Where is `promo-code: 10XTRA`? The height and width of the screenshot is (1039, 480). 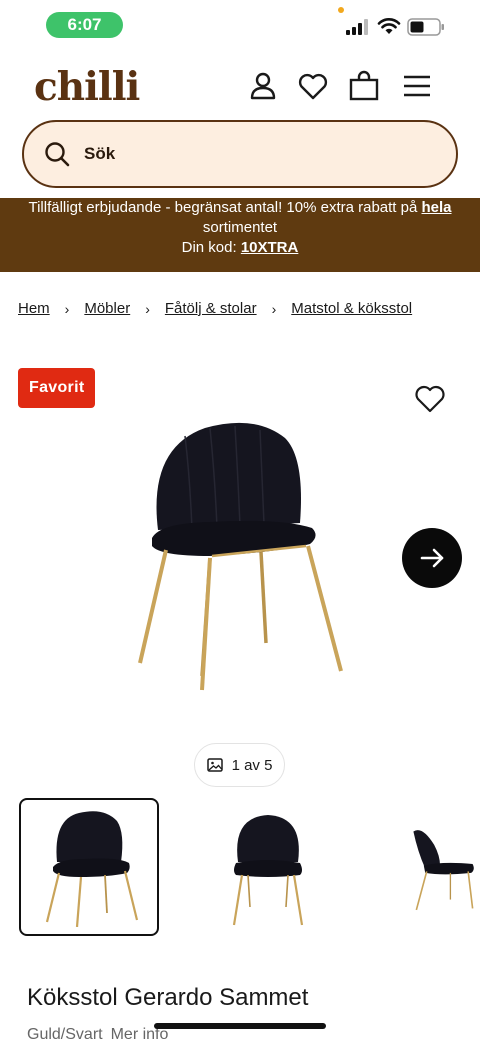
promo-code: 10XTRA is located at coordinates (270, 247).